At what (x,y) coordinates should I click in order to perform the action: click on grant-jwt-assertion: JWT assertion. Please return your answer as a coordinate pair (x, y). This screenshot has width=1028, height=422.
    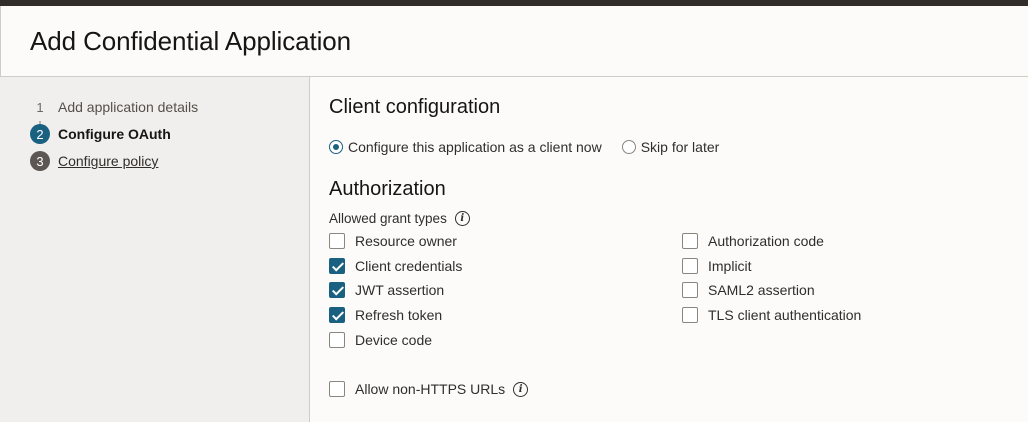
    Looking at the image, I should click on (386, 290).